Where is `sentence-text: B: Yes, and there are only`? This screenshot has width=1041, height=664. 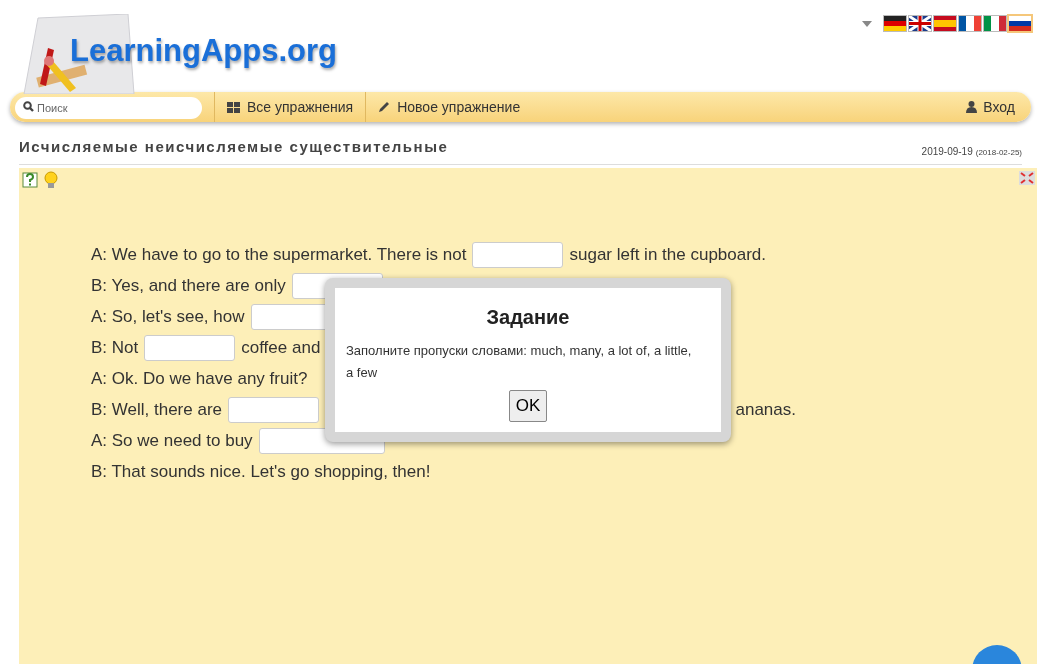 sentence-text: B: Yes, and there are only is located at coordinates (188, 286).